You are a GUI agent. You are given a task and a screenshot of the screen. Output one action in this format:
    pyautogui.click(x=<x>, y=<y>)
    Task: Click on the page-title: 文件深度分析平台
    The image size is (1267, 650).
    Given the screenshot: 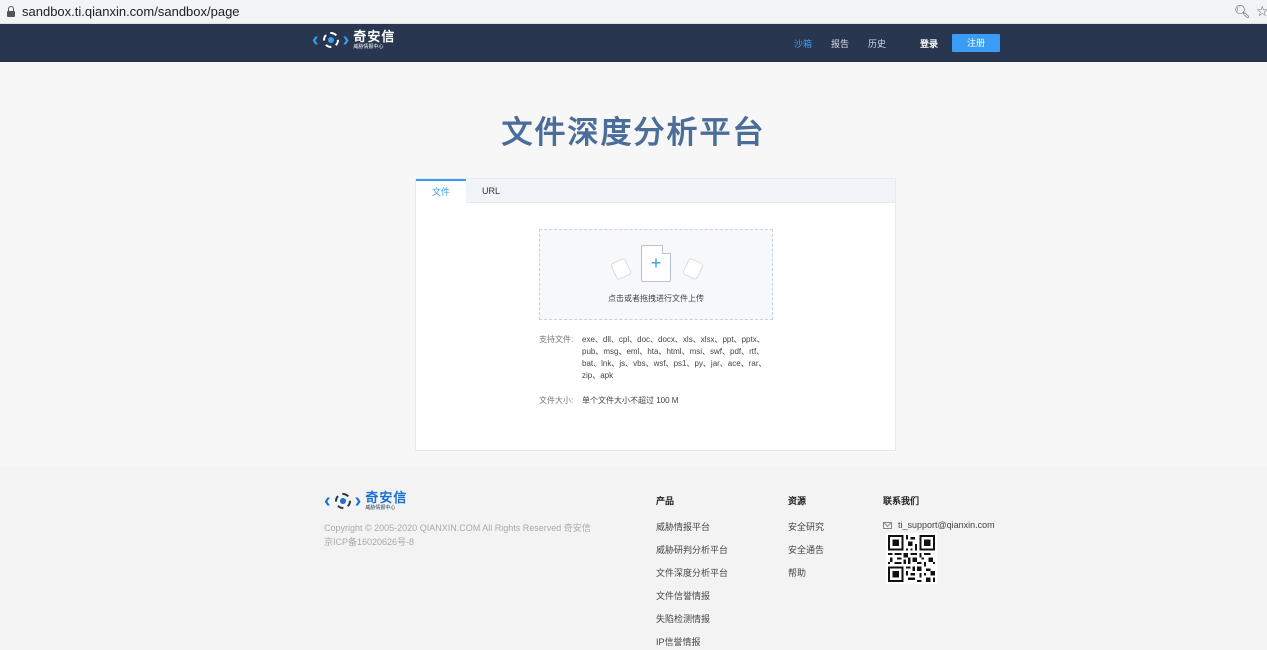 What is the action you would take?
    pyautogui.click(x=633, y=132)
    